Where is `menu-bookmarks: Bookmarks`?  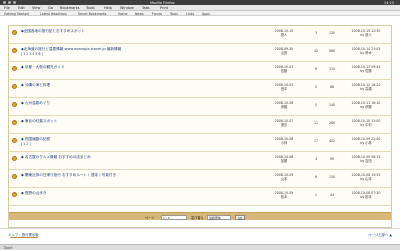
menu-bookmarks: Bookmarks is located at coordinates (70, 8).